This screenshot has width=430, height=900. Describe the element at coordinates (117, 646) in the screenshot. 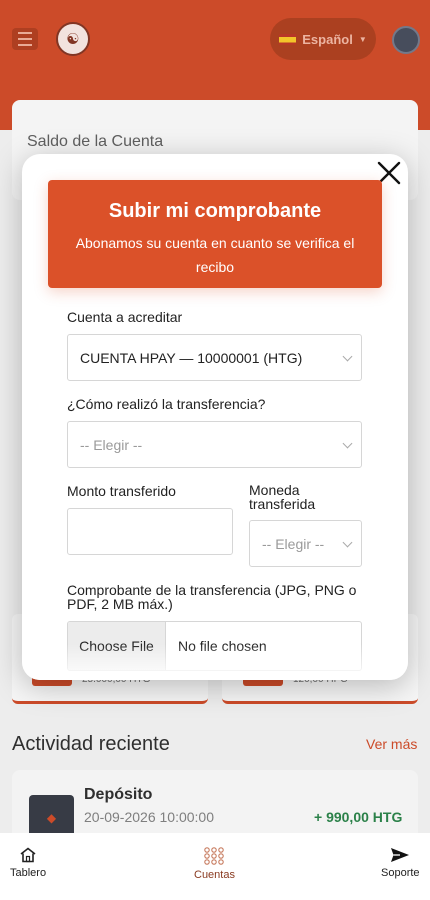

I see `choose-file-button: Choose File` at that location.